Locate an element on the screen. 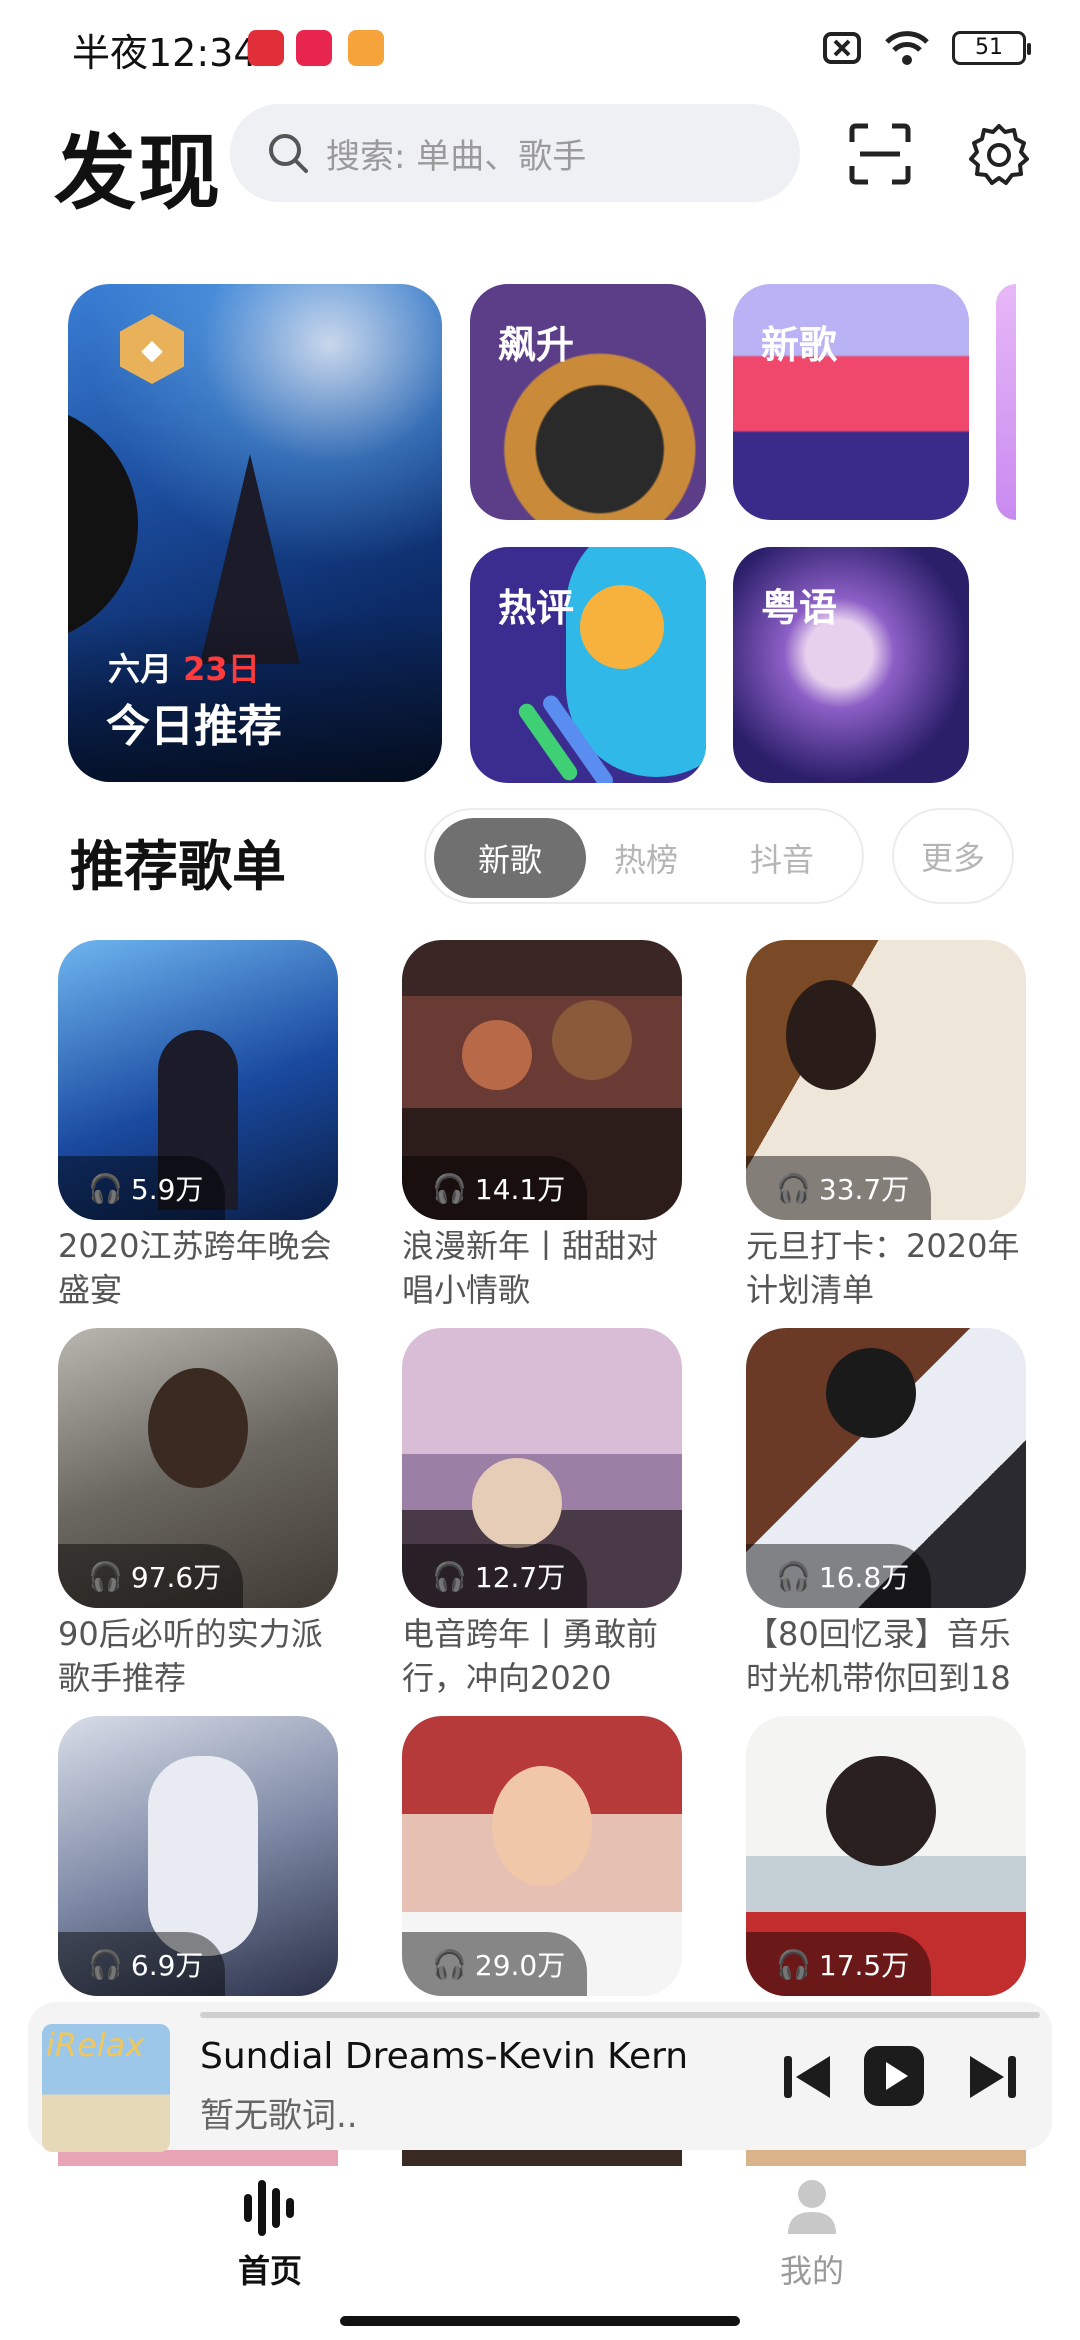  play-count: 🎧 5.9万 is located at coordinates (142, 1188).